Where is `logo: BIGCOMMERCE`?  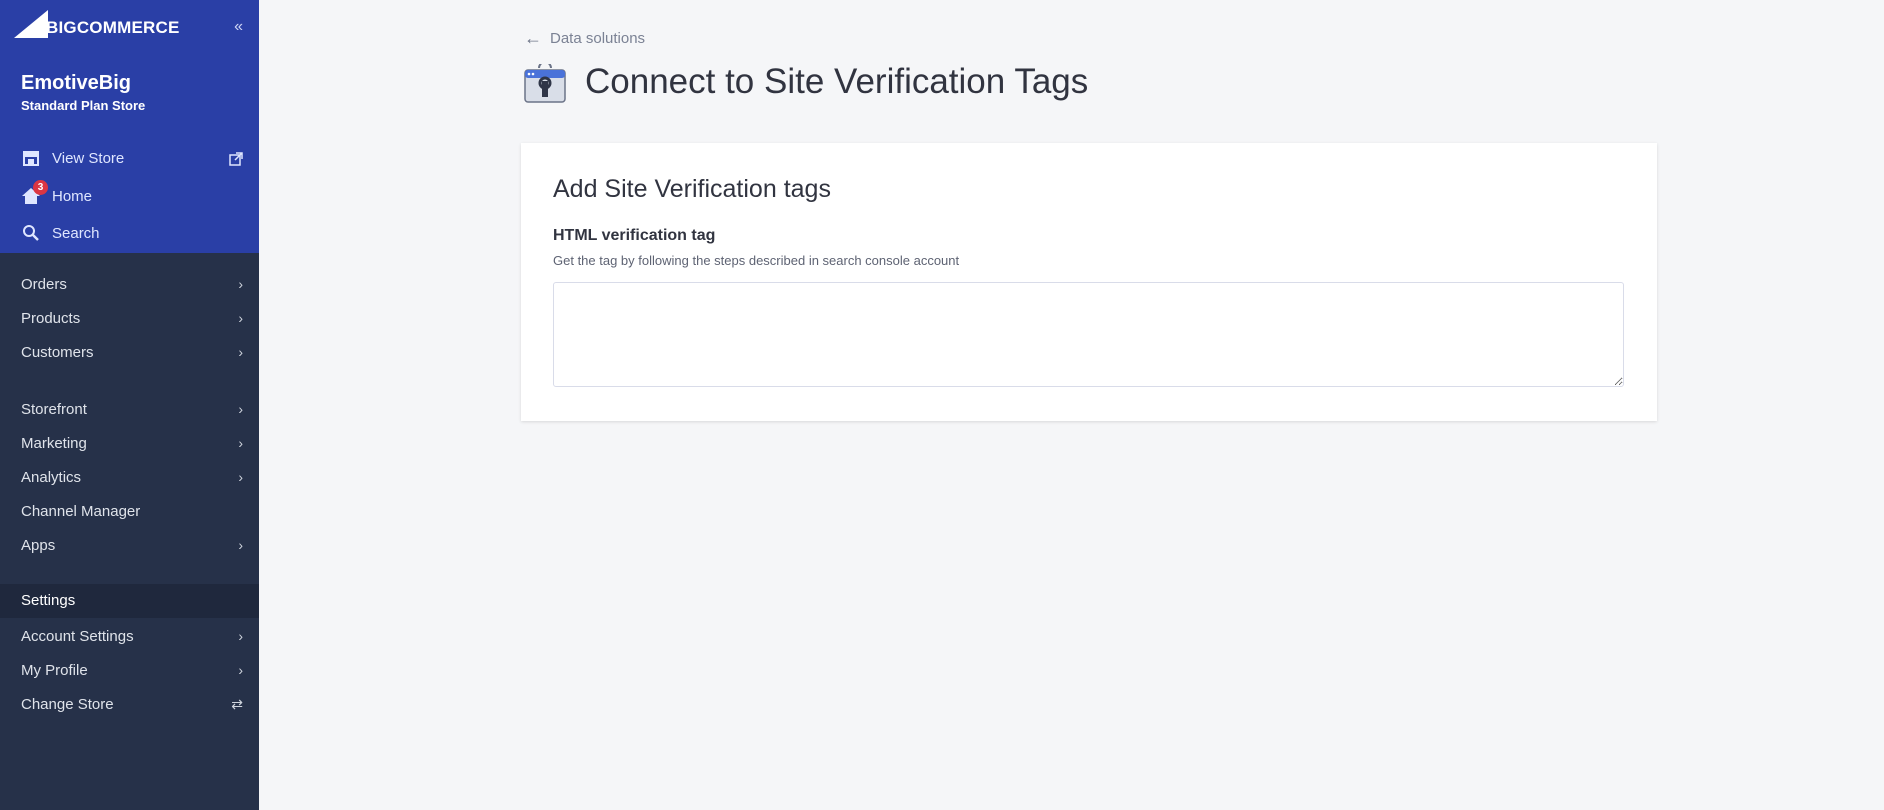 logo: BIGCOMMERCE is located at coordinates (96, 24).